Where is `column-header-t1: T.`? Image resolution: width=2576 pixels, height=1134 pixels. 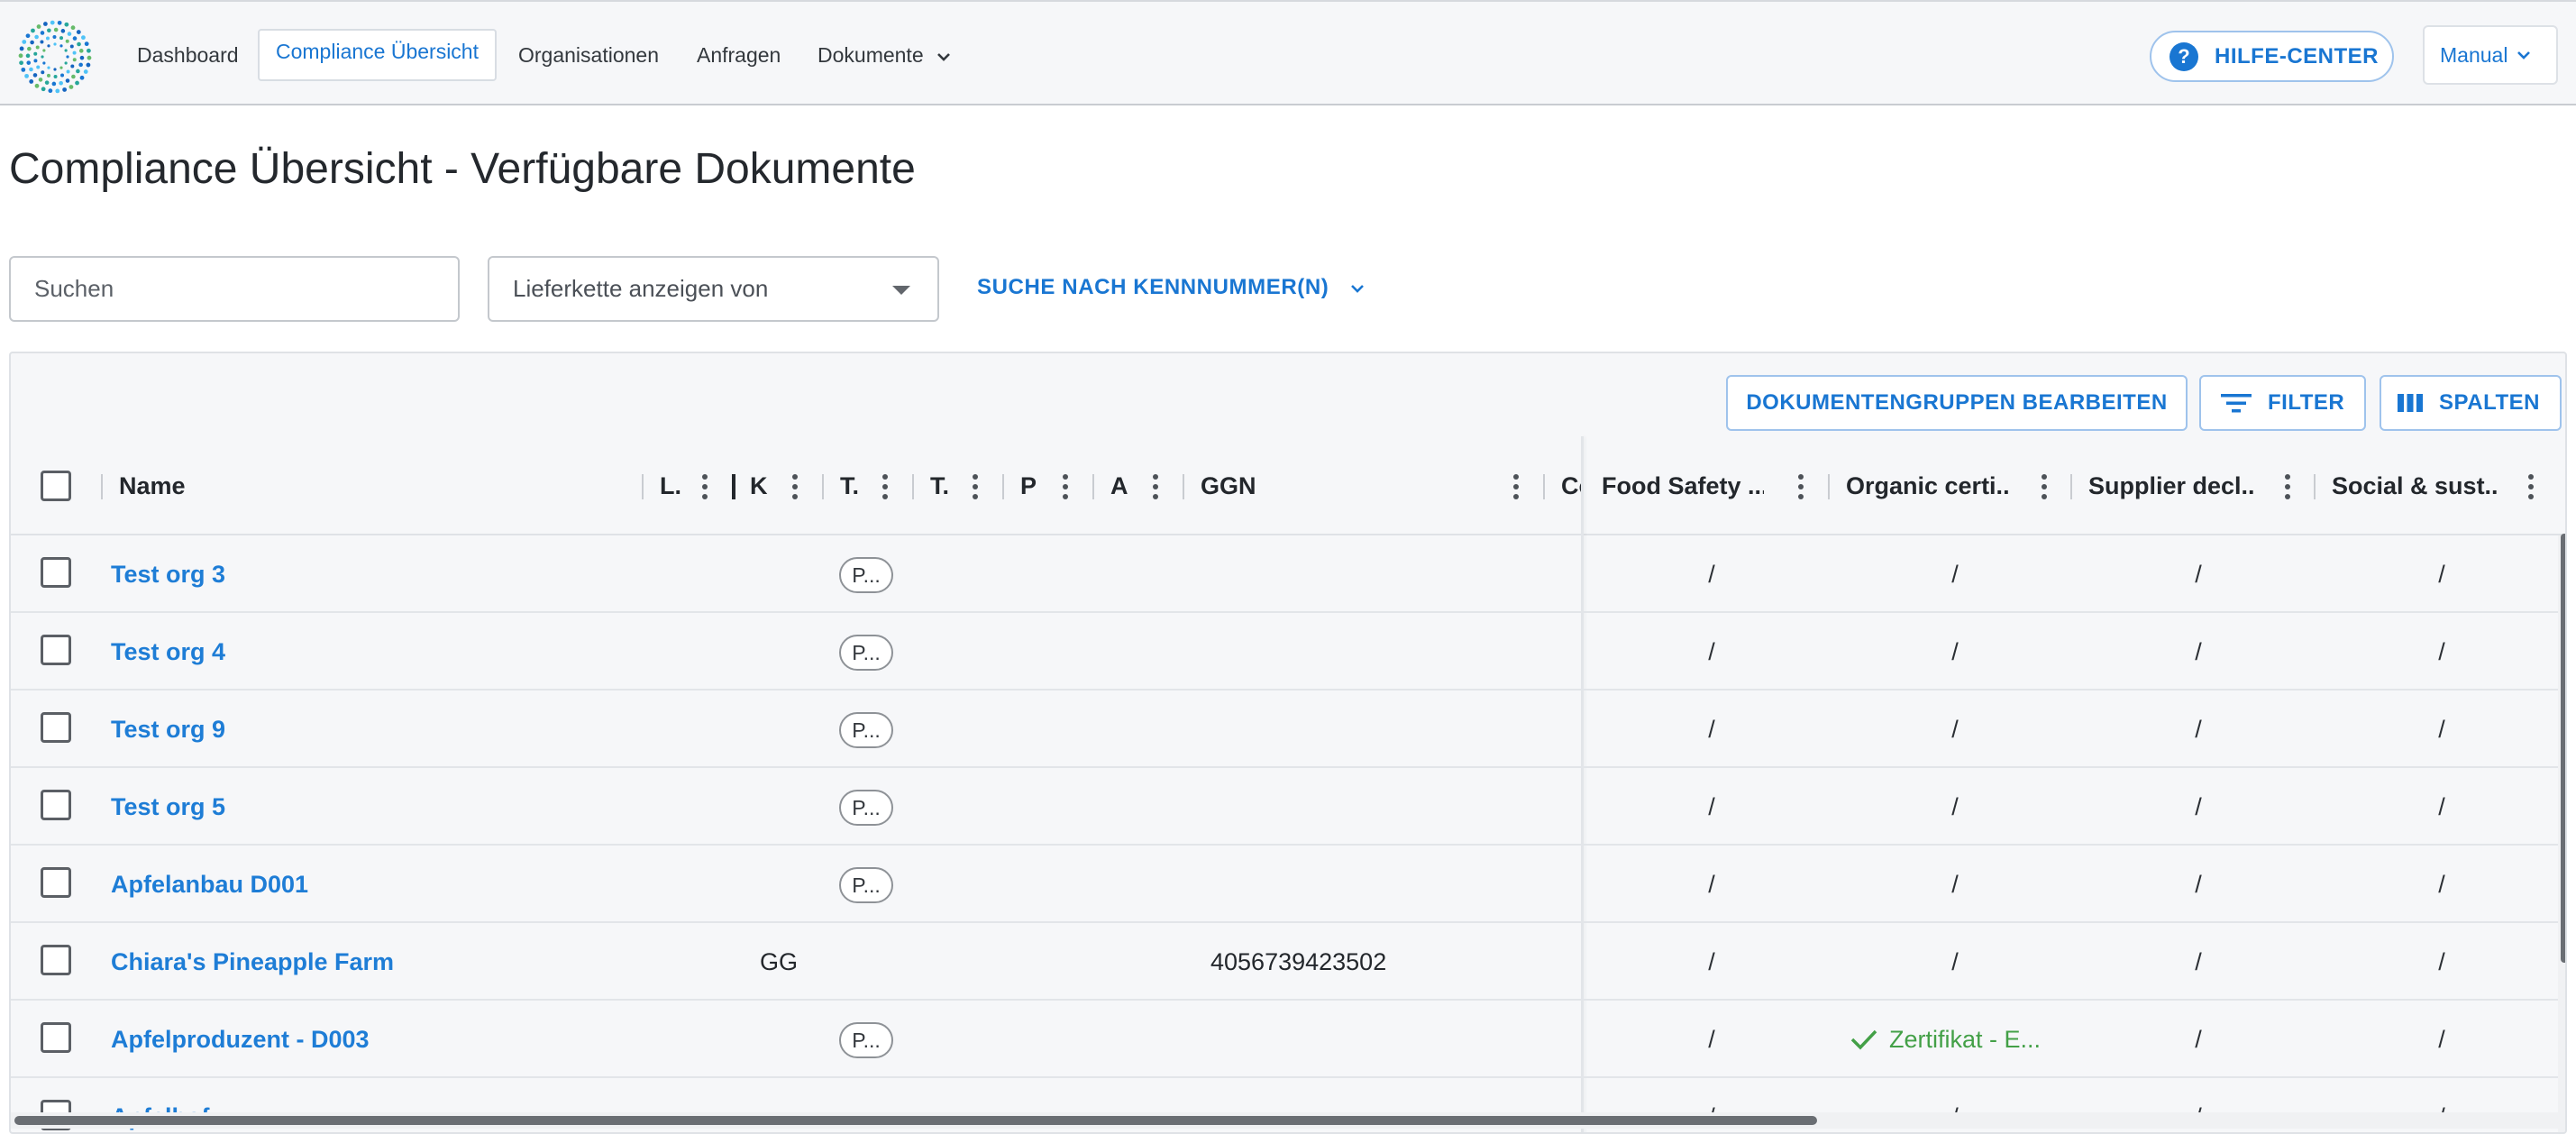
column-header-t1: T. is located at coordinates (851, 485).